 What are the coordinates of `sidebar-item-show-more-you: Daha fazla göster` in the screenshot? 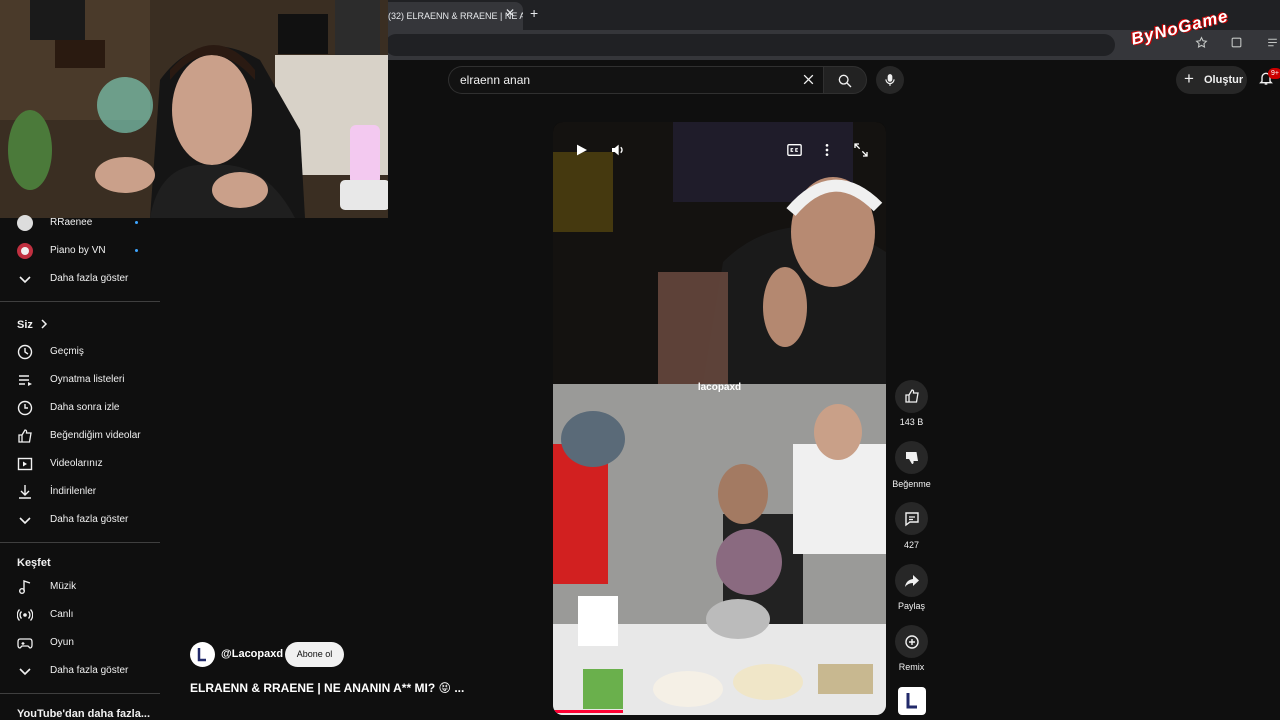 It's located at (80, 520).